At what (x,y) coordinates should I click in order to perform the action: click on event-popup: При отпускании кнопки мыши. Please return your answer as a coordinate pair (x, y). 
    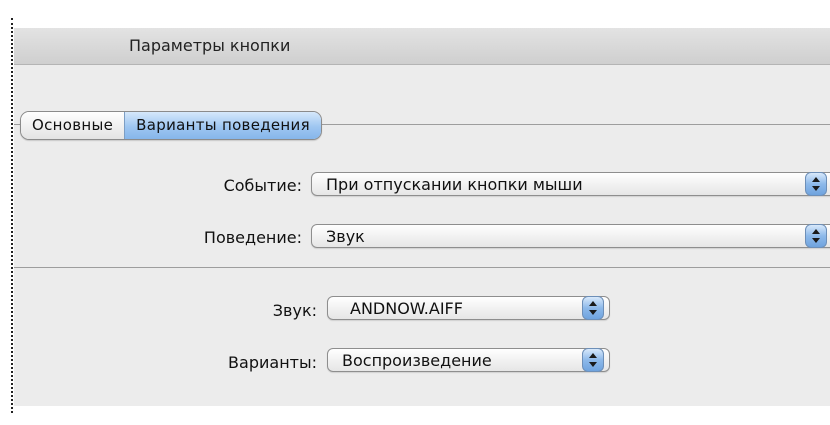
    Looking at the image, I should click on (570, 184).